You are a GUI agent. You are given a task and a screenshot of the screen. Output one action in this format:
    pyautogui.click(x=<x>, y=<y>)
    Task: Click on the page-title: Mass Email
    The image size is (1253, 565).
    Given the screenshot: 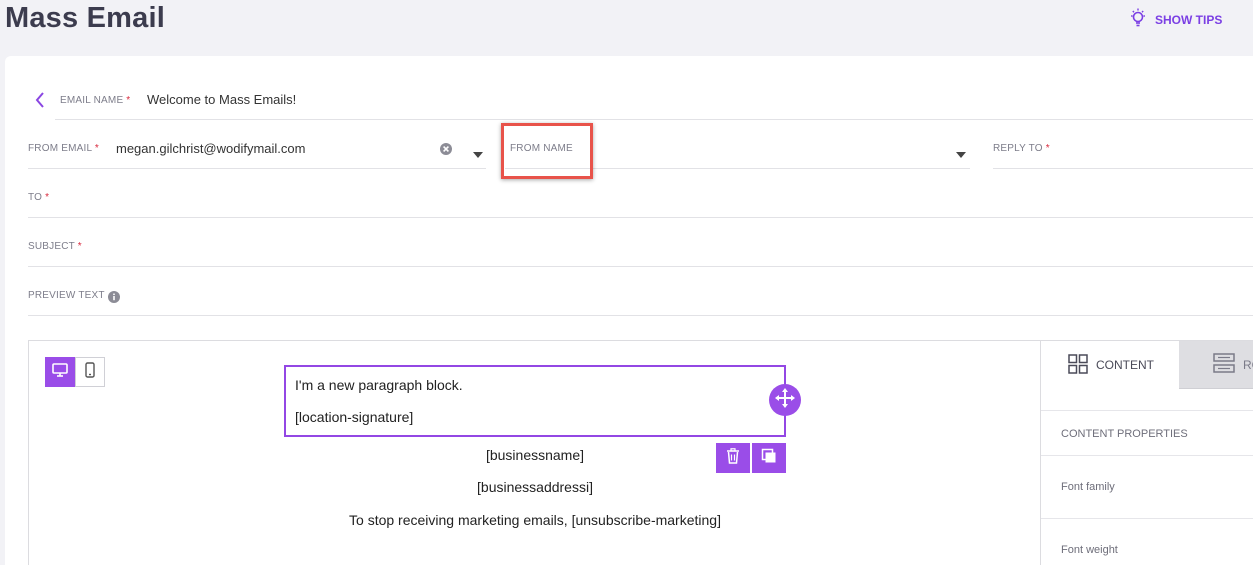 What is the action you would take?
    pyautogui.click(x=85, y=18)
    